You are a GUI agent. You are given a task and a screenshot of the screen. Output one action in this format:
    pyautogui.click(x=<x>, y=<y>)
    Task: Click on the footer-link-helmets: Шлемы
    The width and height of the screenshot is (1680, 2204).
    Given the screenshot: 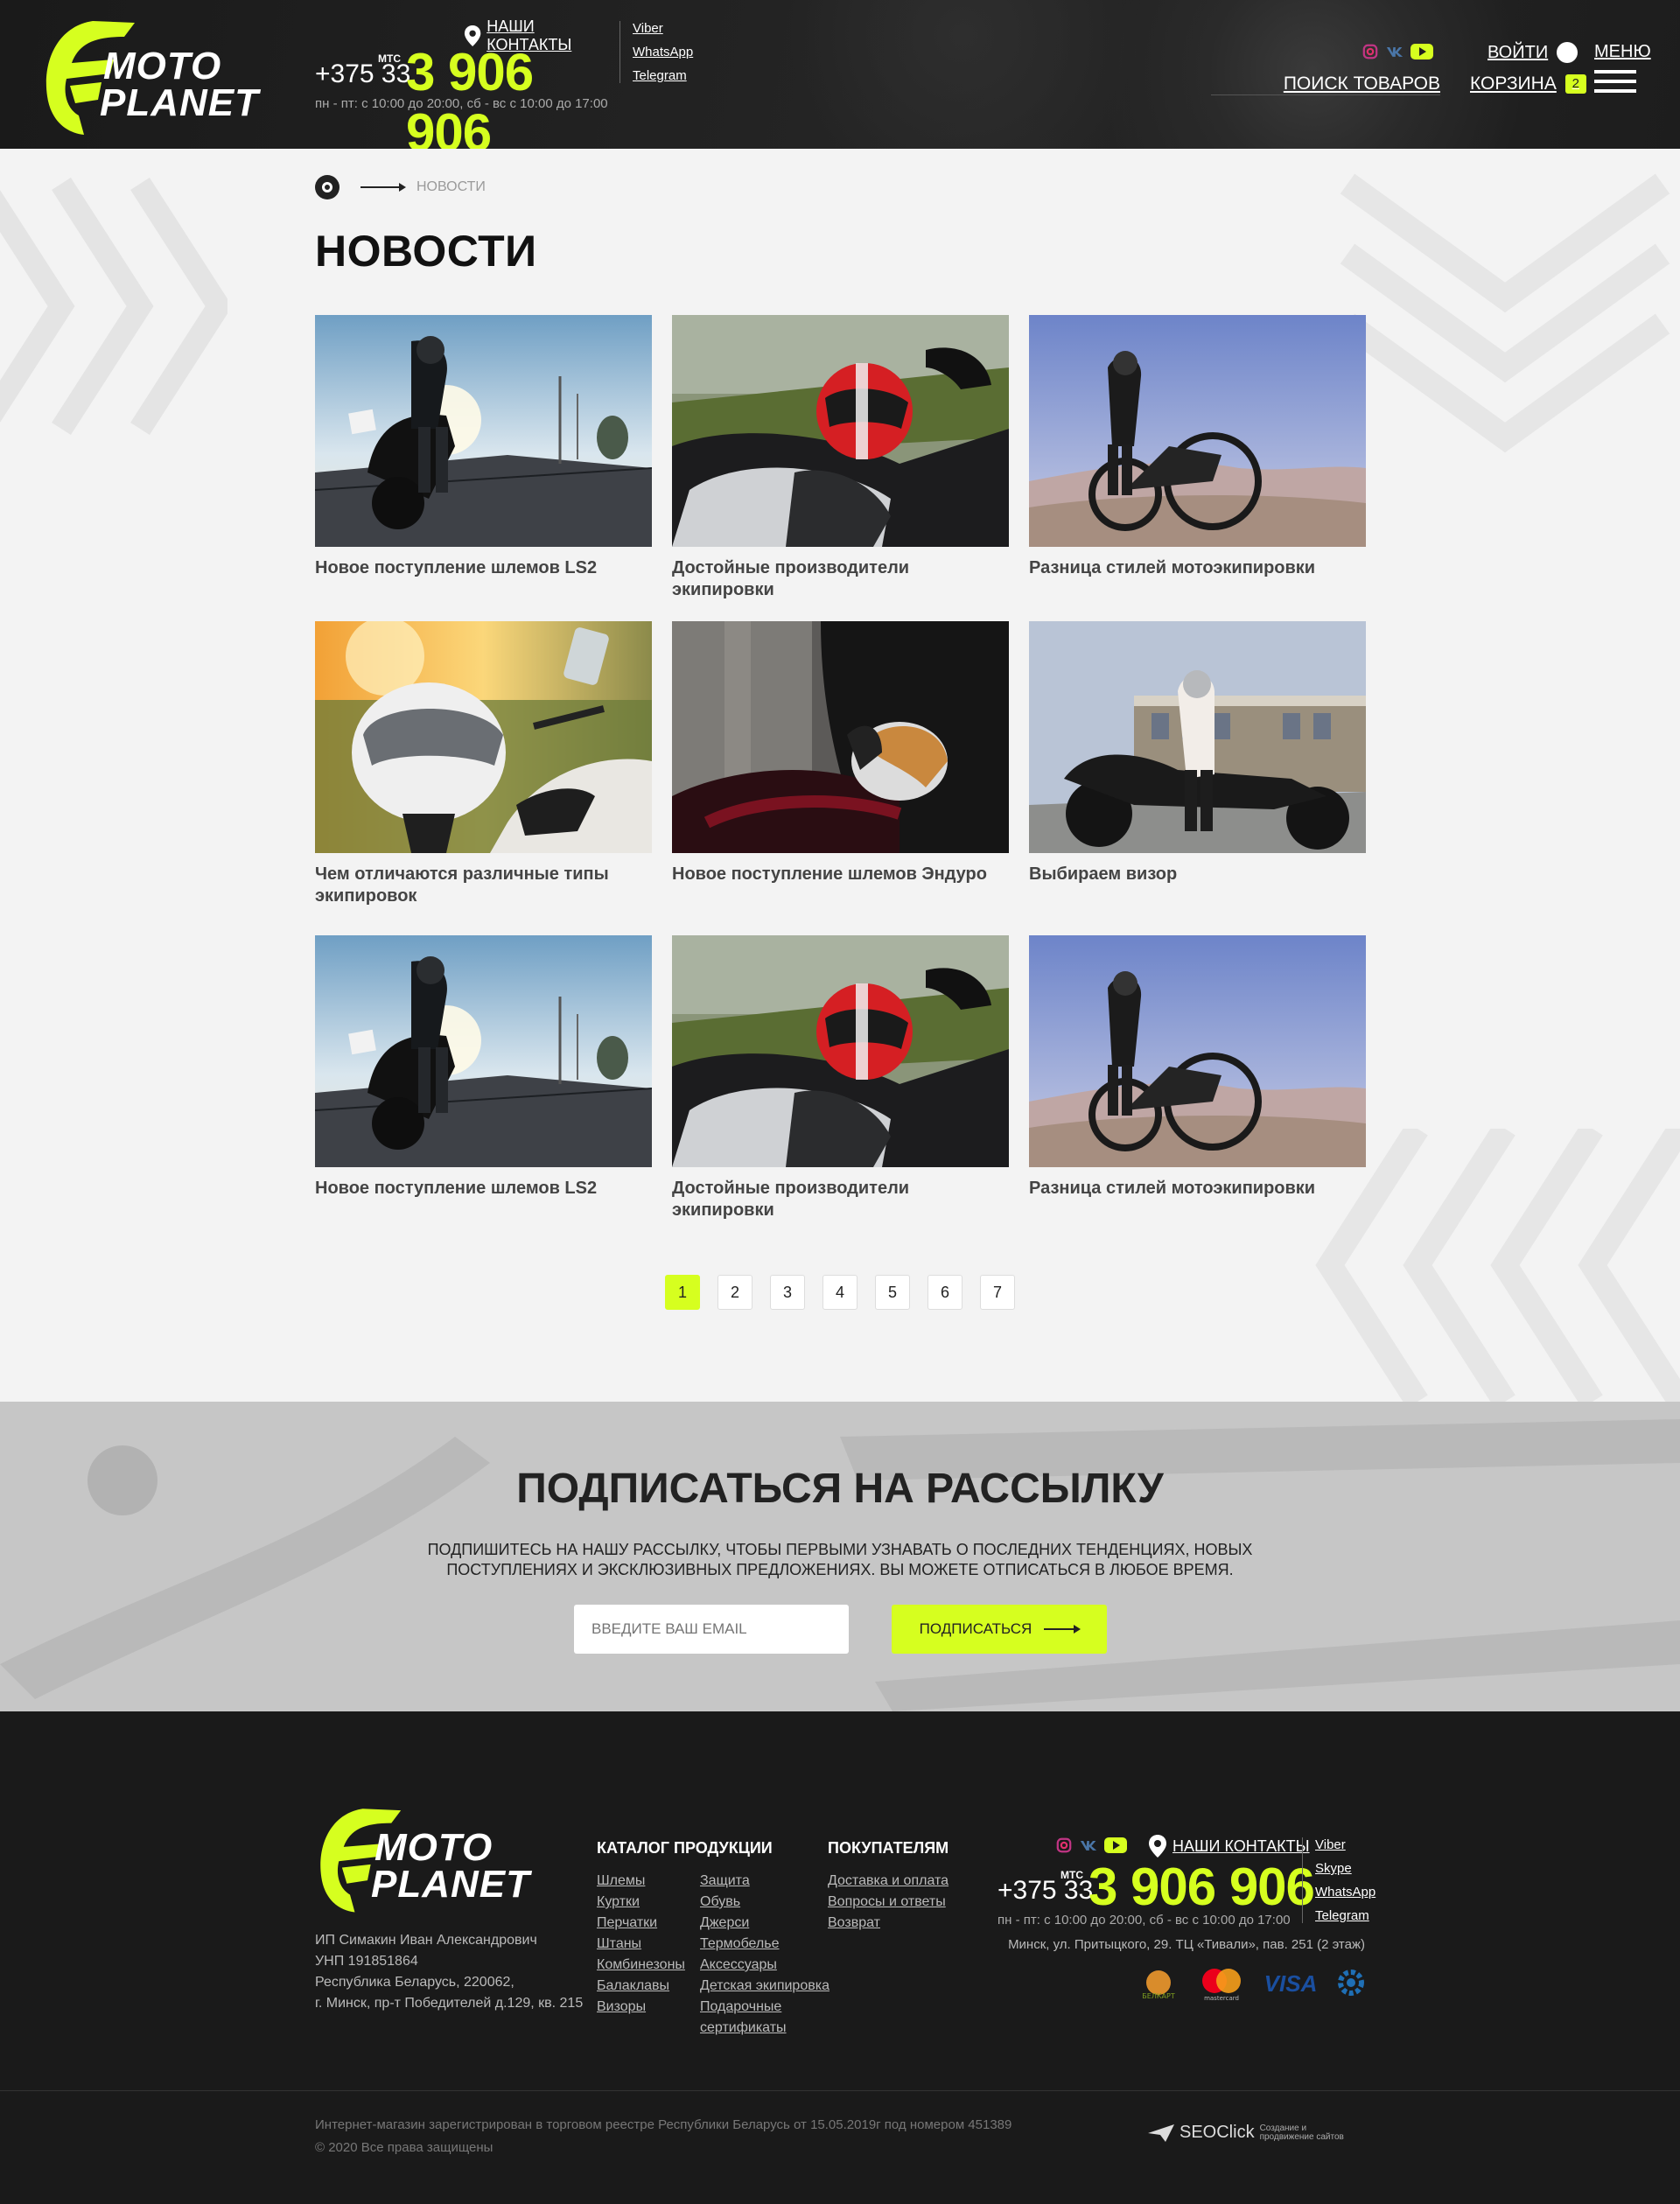 What is the action you would take?
    pyautogui.click(x=641, y=1881)
    